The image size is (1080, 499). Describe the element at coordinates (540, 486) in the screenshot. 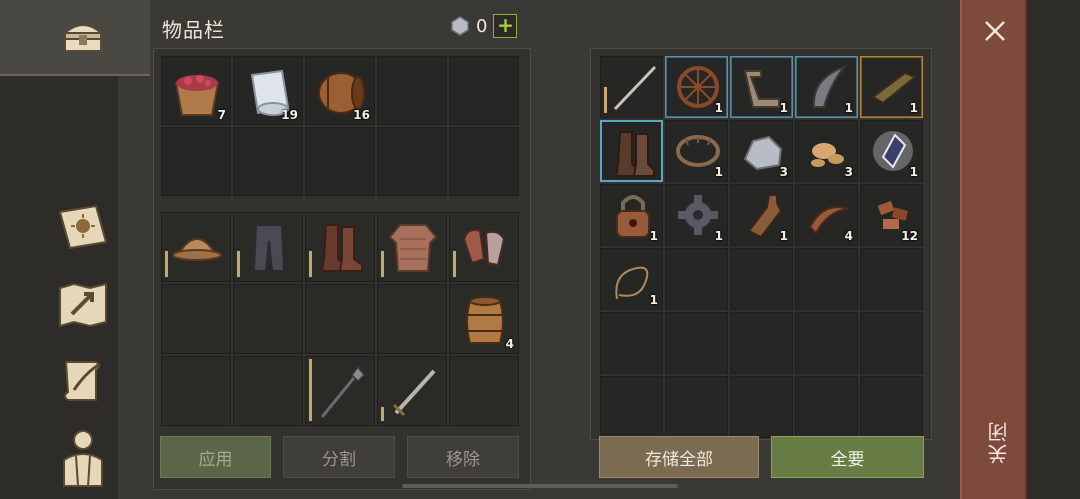

I see `scroll-indicator` at that location.